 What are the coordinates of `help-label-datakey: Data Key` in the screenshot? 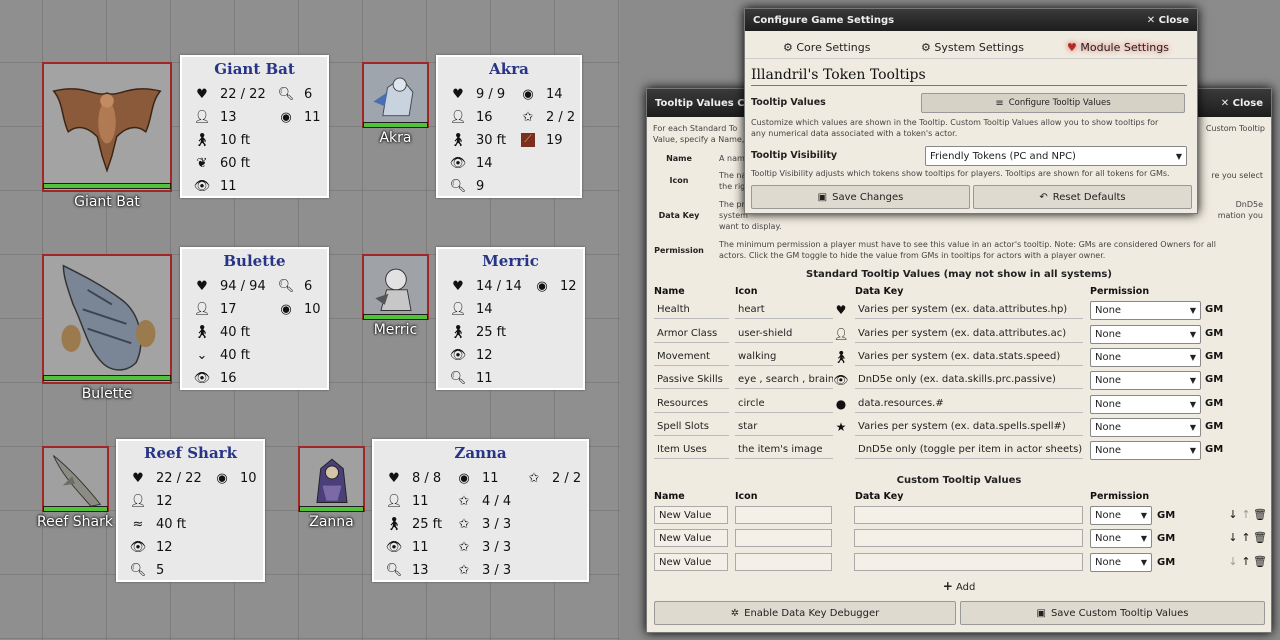 It's located at (679, 215).